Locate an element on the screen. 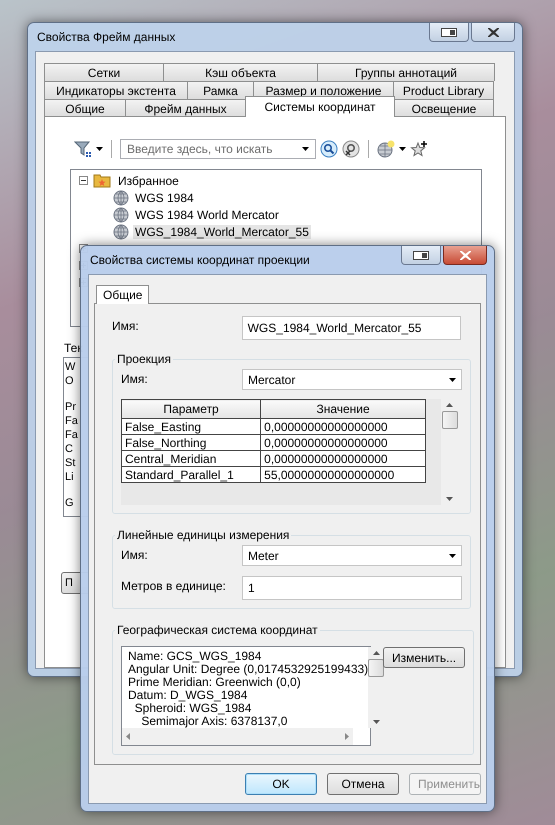 Image resolution: width=555 pixels, height=825 pixels. tab: Группы аннотаций is located at coordinates (406, 72).